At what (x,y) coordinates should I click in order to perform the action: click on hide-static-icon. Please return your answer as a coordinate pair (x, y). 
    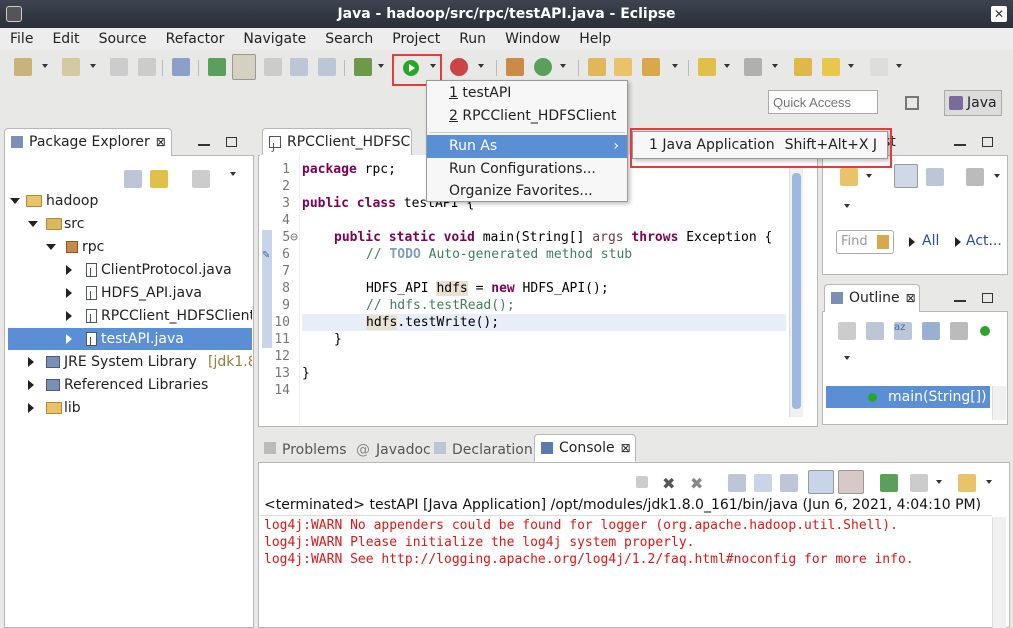
    Looking at the image, I should click on (959, 331).